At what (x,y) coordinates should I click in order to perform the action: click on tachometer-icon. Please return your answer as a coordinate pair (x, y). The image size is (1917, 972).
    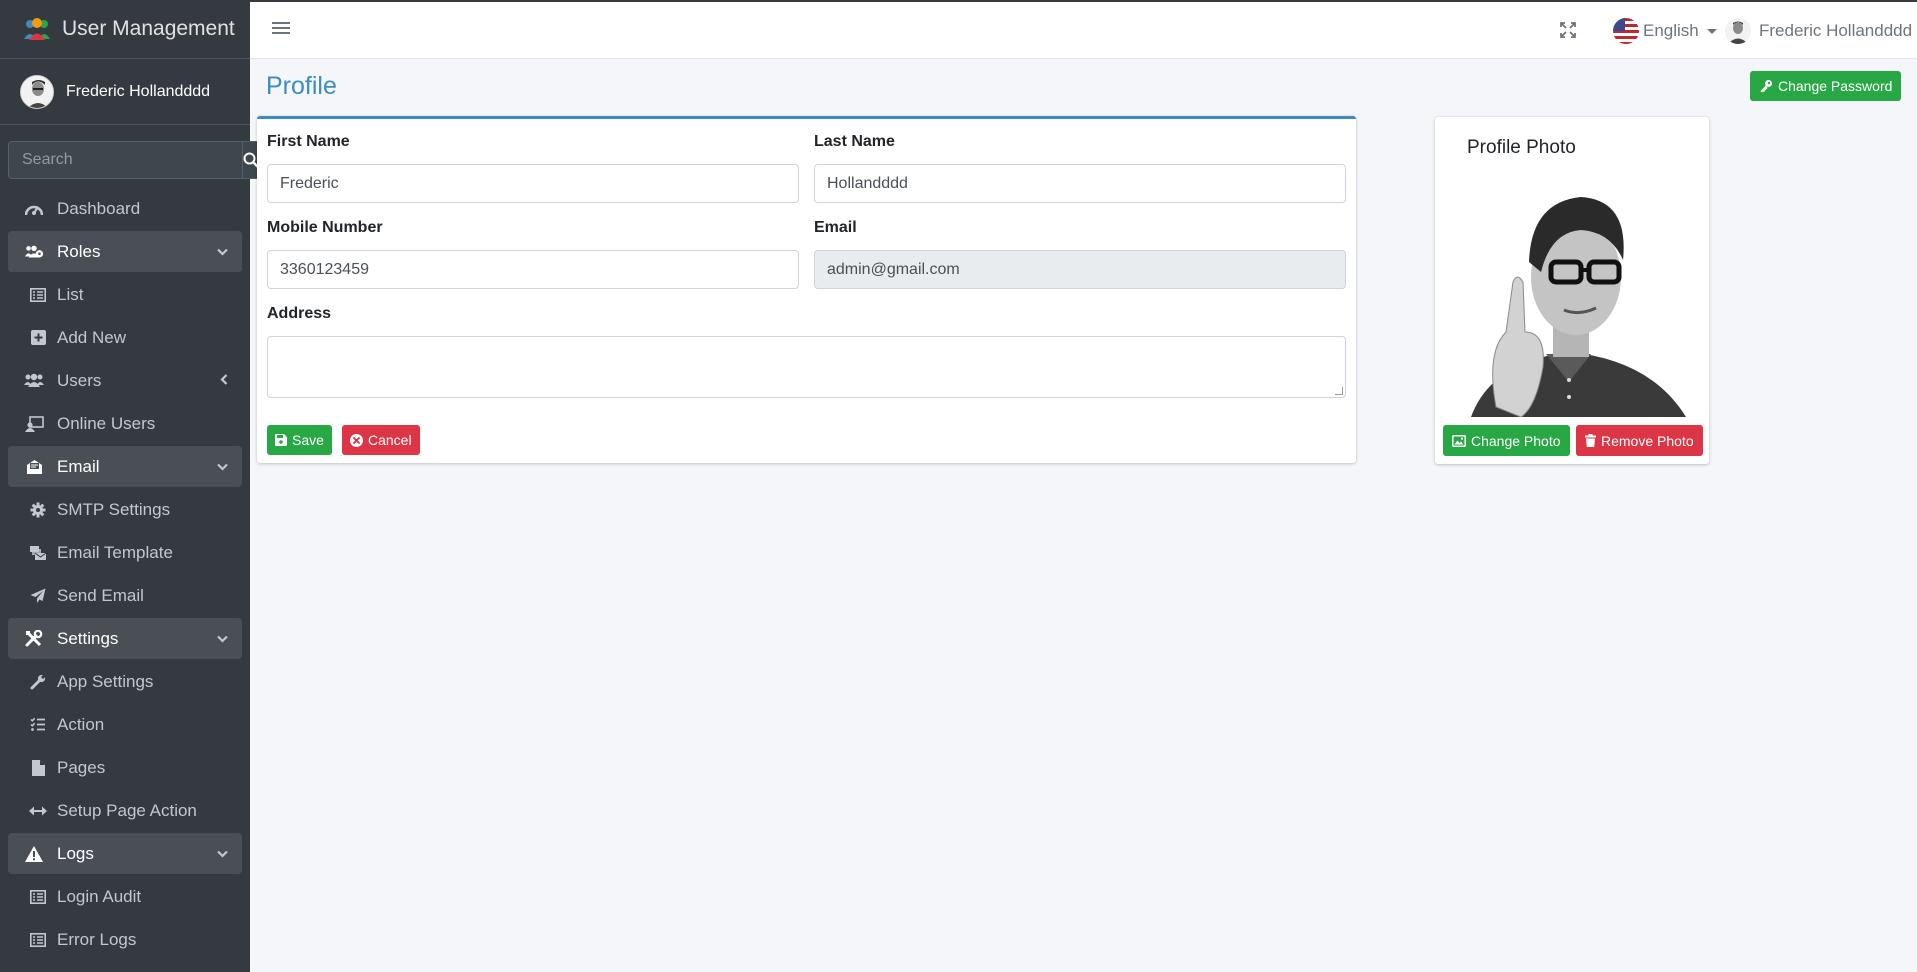
    Looking at the image, I should click on (34, 209).